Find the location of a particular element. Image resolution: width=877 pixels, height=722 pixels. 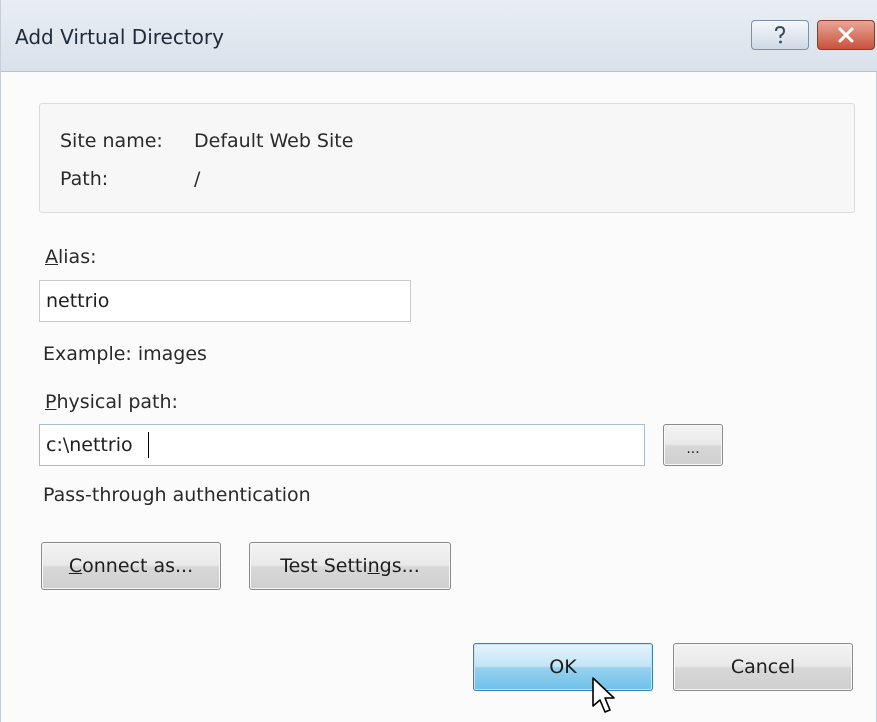

alias-example-text: Example: images is located at coordinates (125, 354).